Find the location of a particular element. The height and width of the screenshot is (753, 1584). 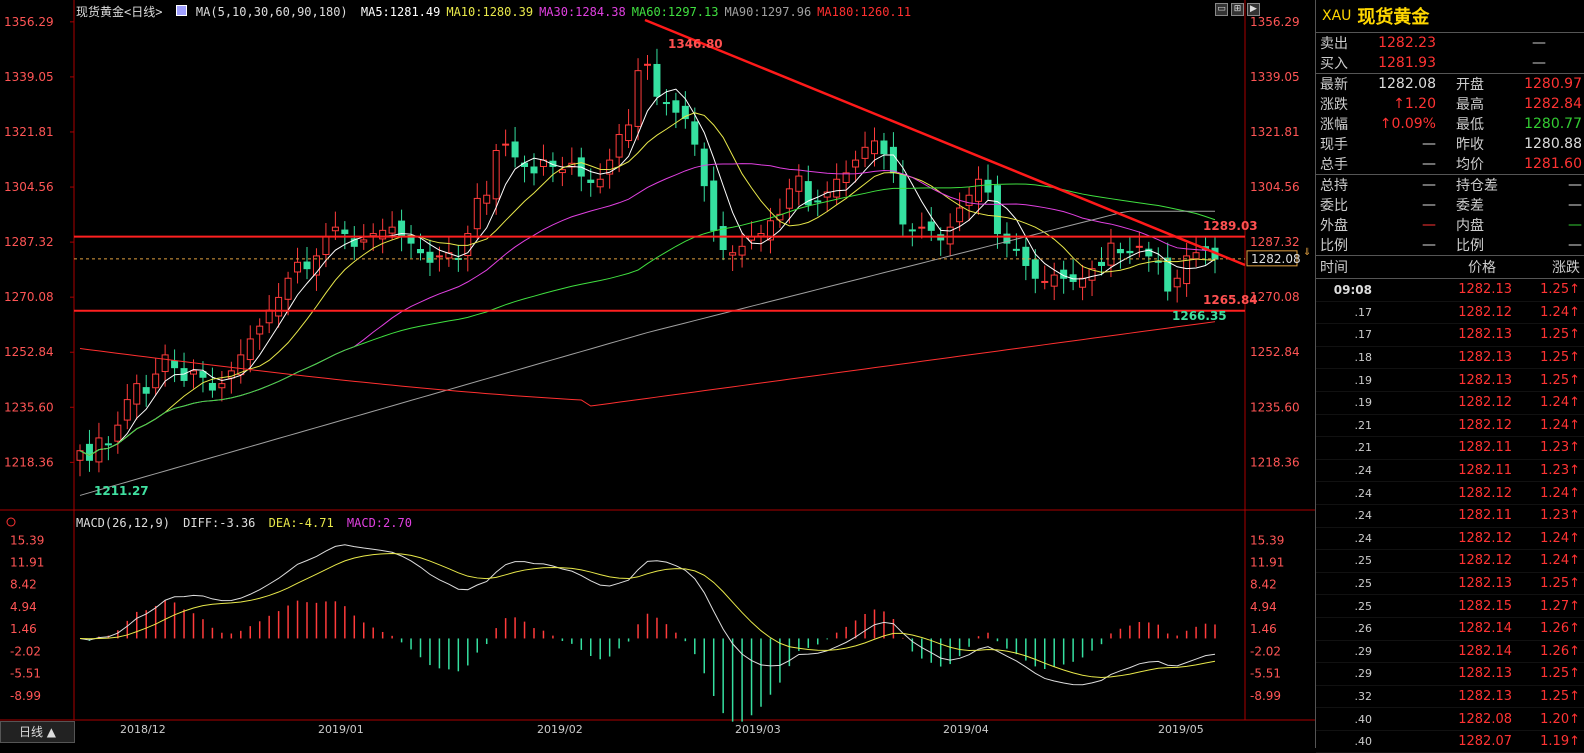

tick-row: .32 1282.13 1.25↑ is located at coordinates (1450, 697).